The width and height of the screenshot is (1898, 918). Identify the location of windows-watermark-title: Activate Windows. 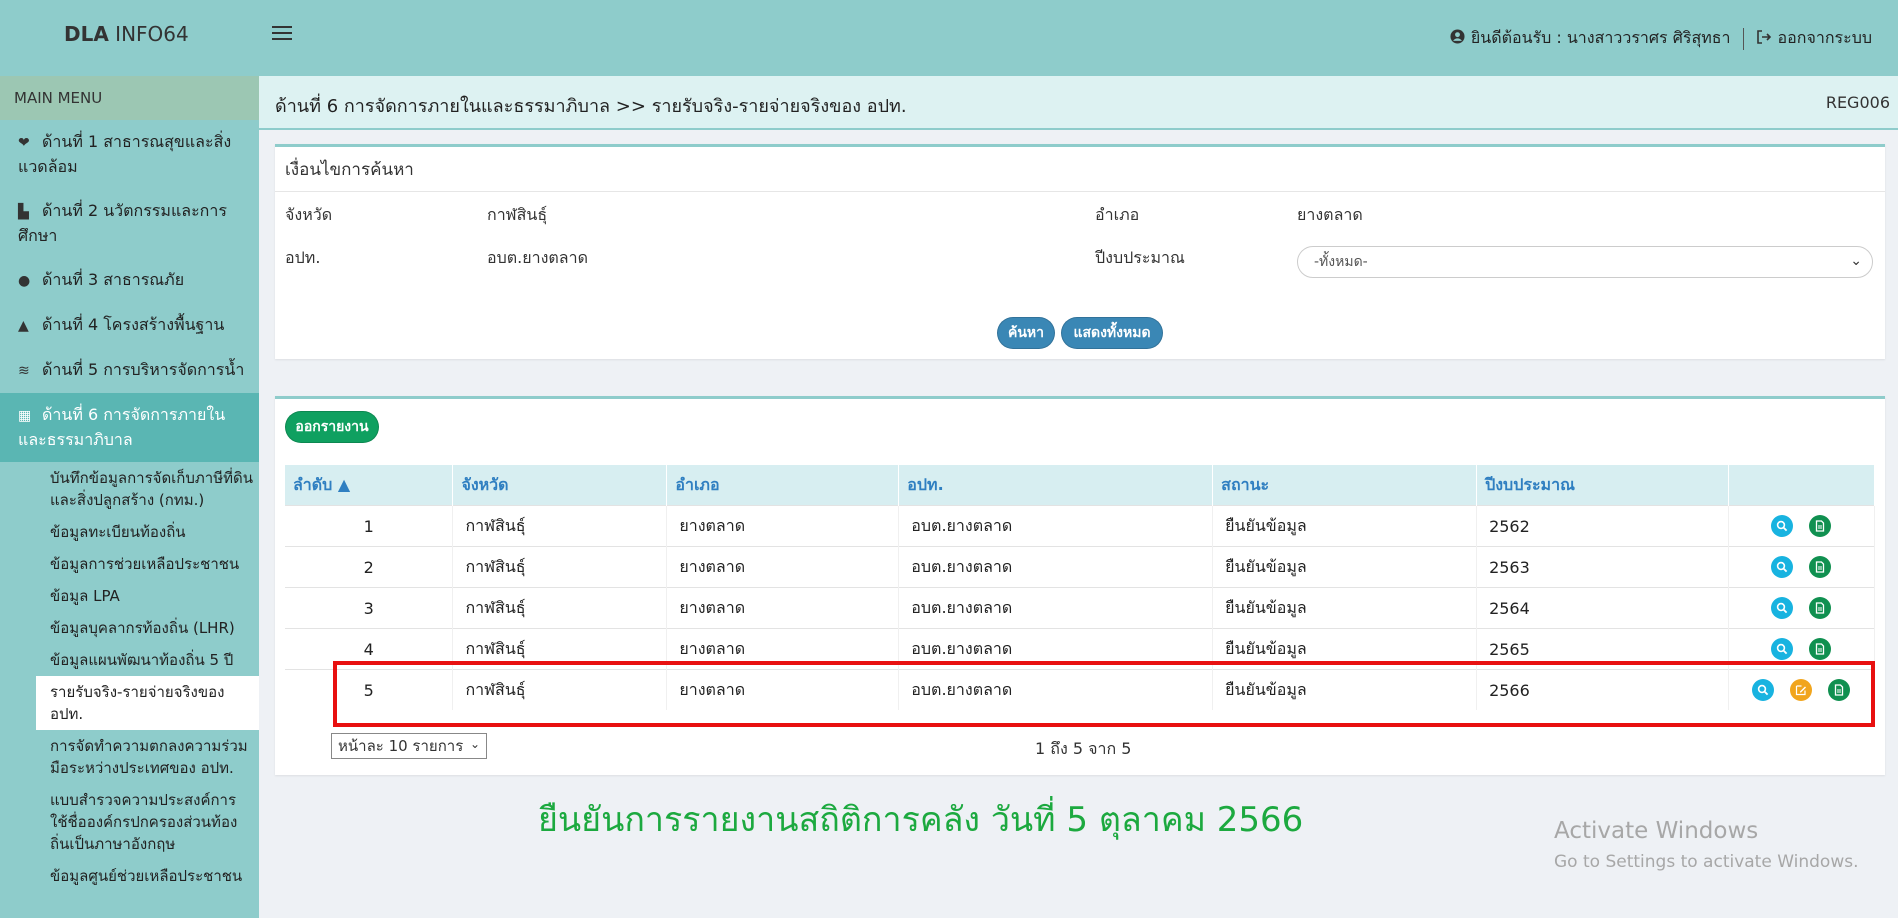
(1656, 831).